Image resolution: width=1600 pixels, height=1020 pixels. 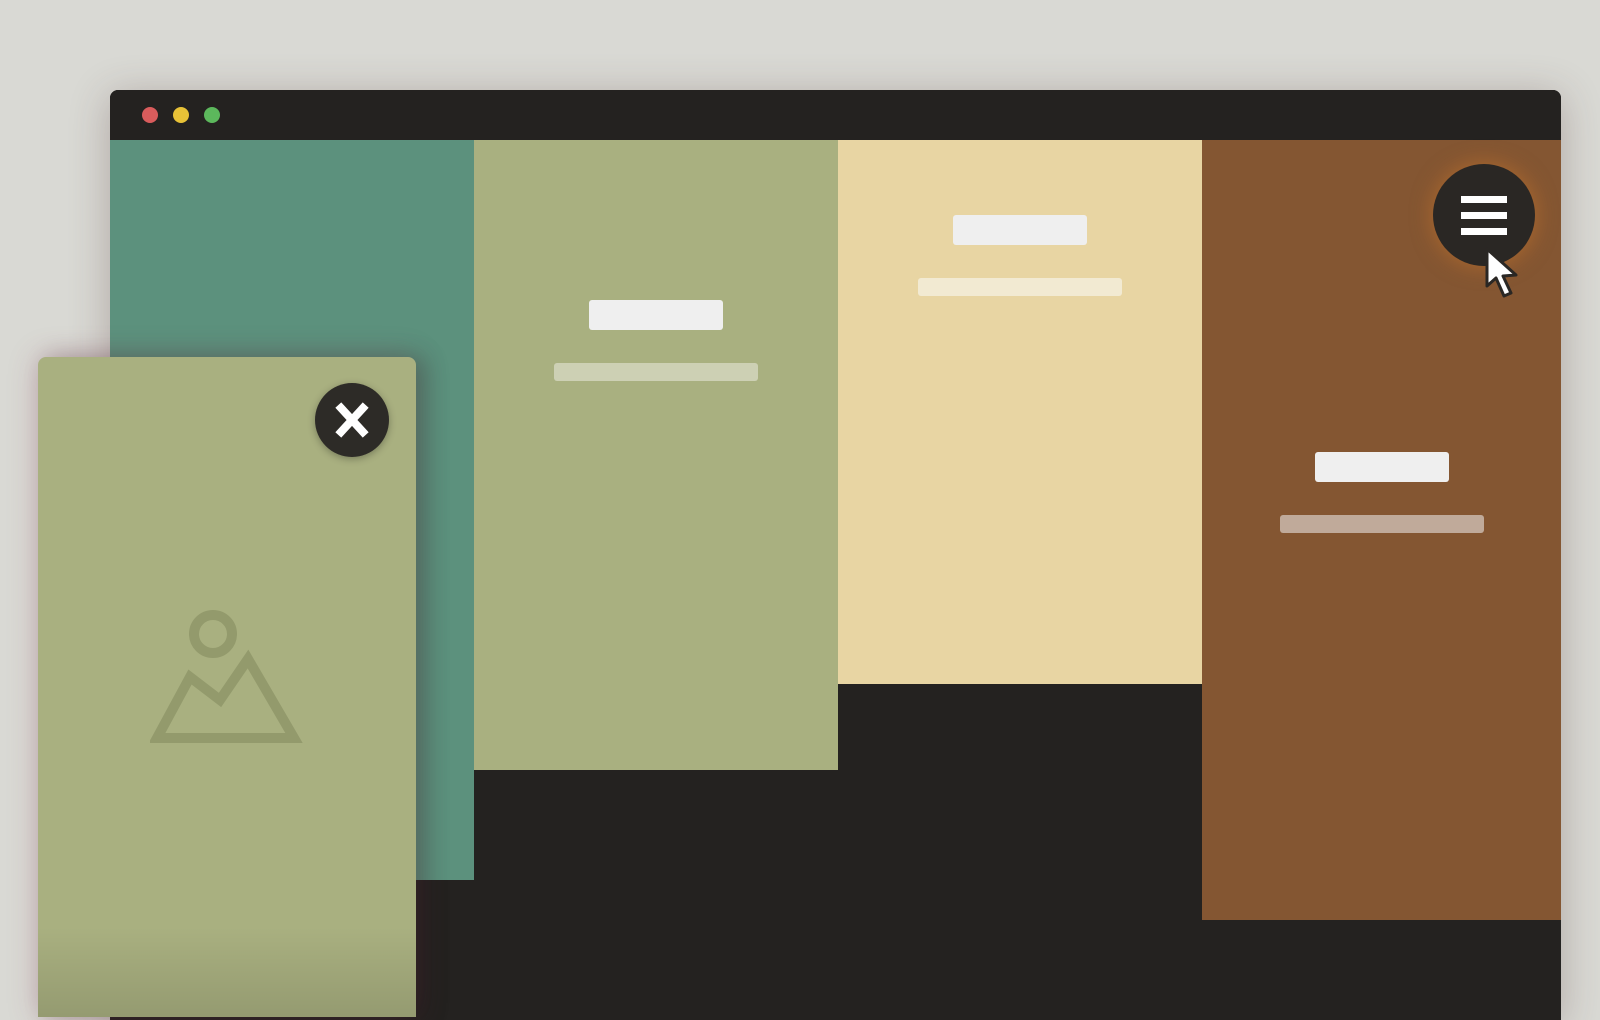 What do you see at coordinates (1382, 524) in the screenshot?
I see `panel-brown-subtitle-placeholder` at bounding box center [1382, 524].